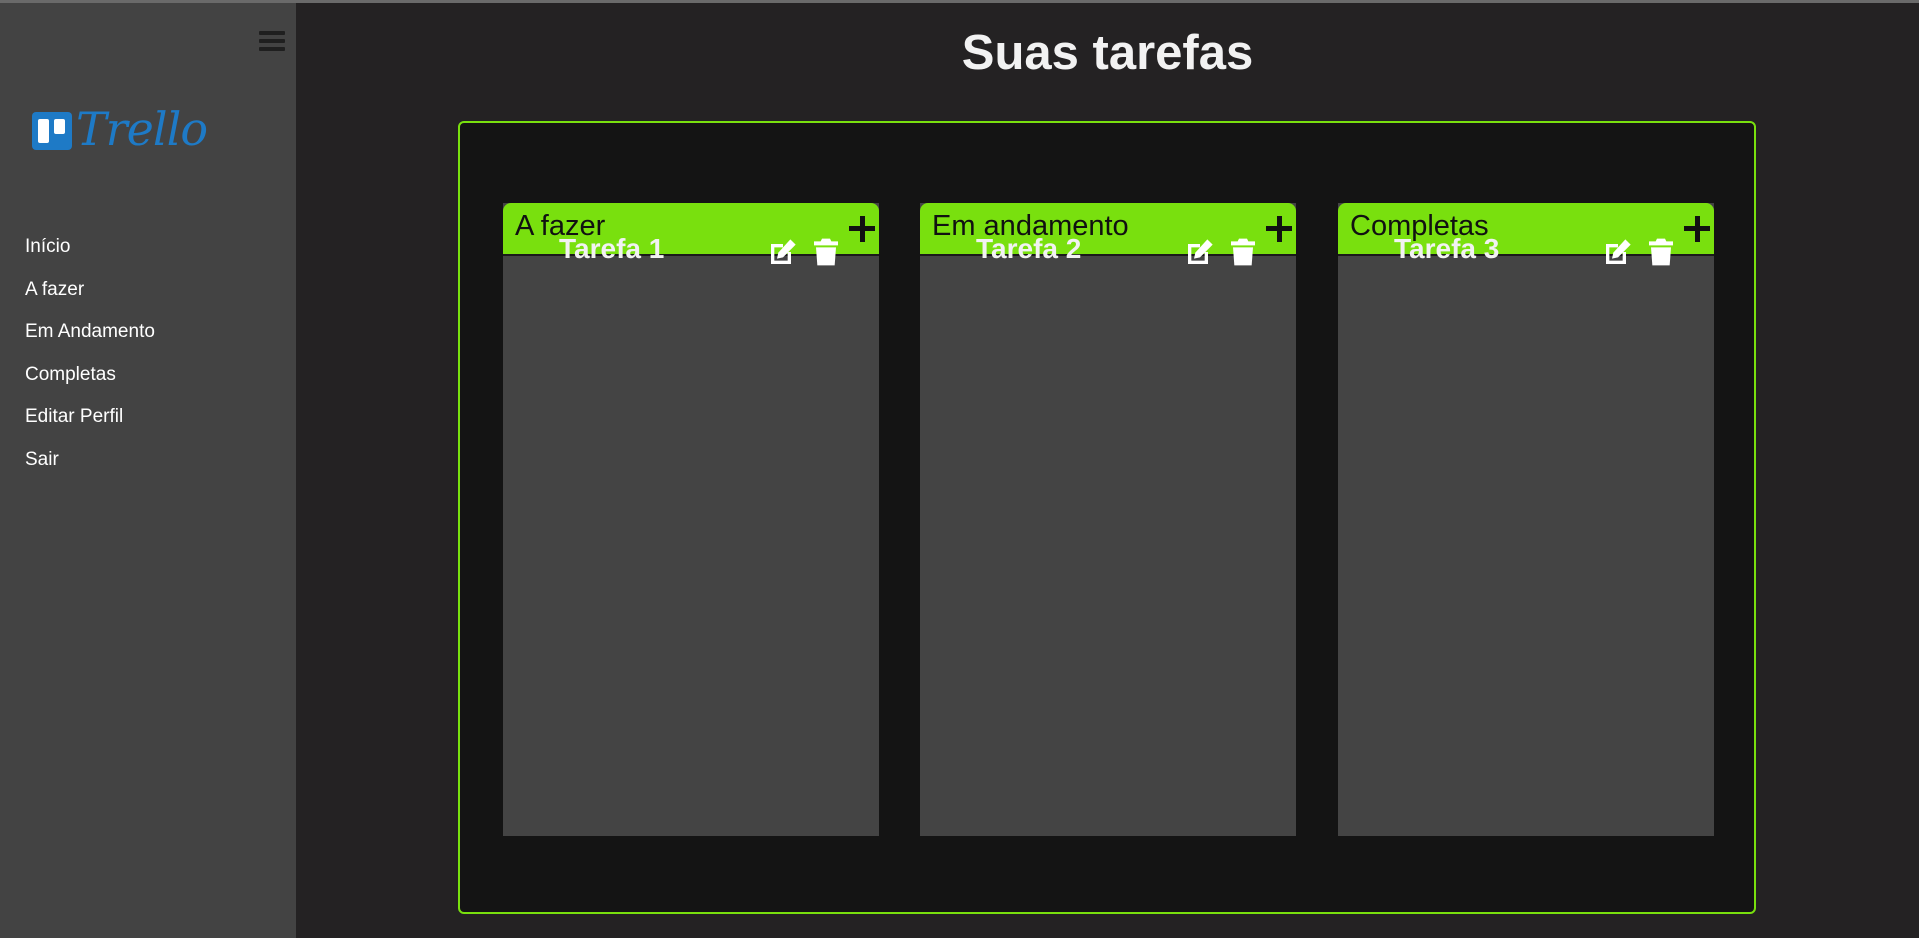 This screenshot has width=1919, height=938. I want to click on sidebar-item-completas: Completas, so click(90, 382).